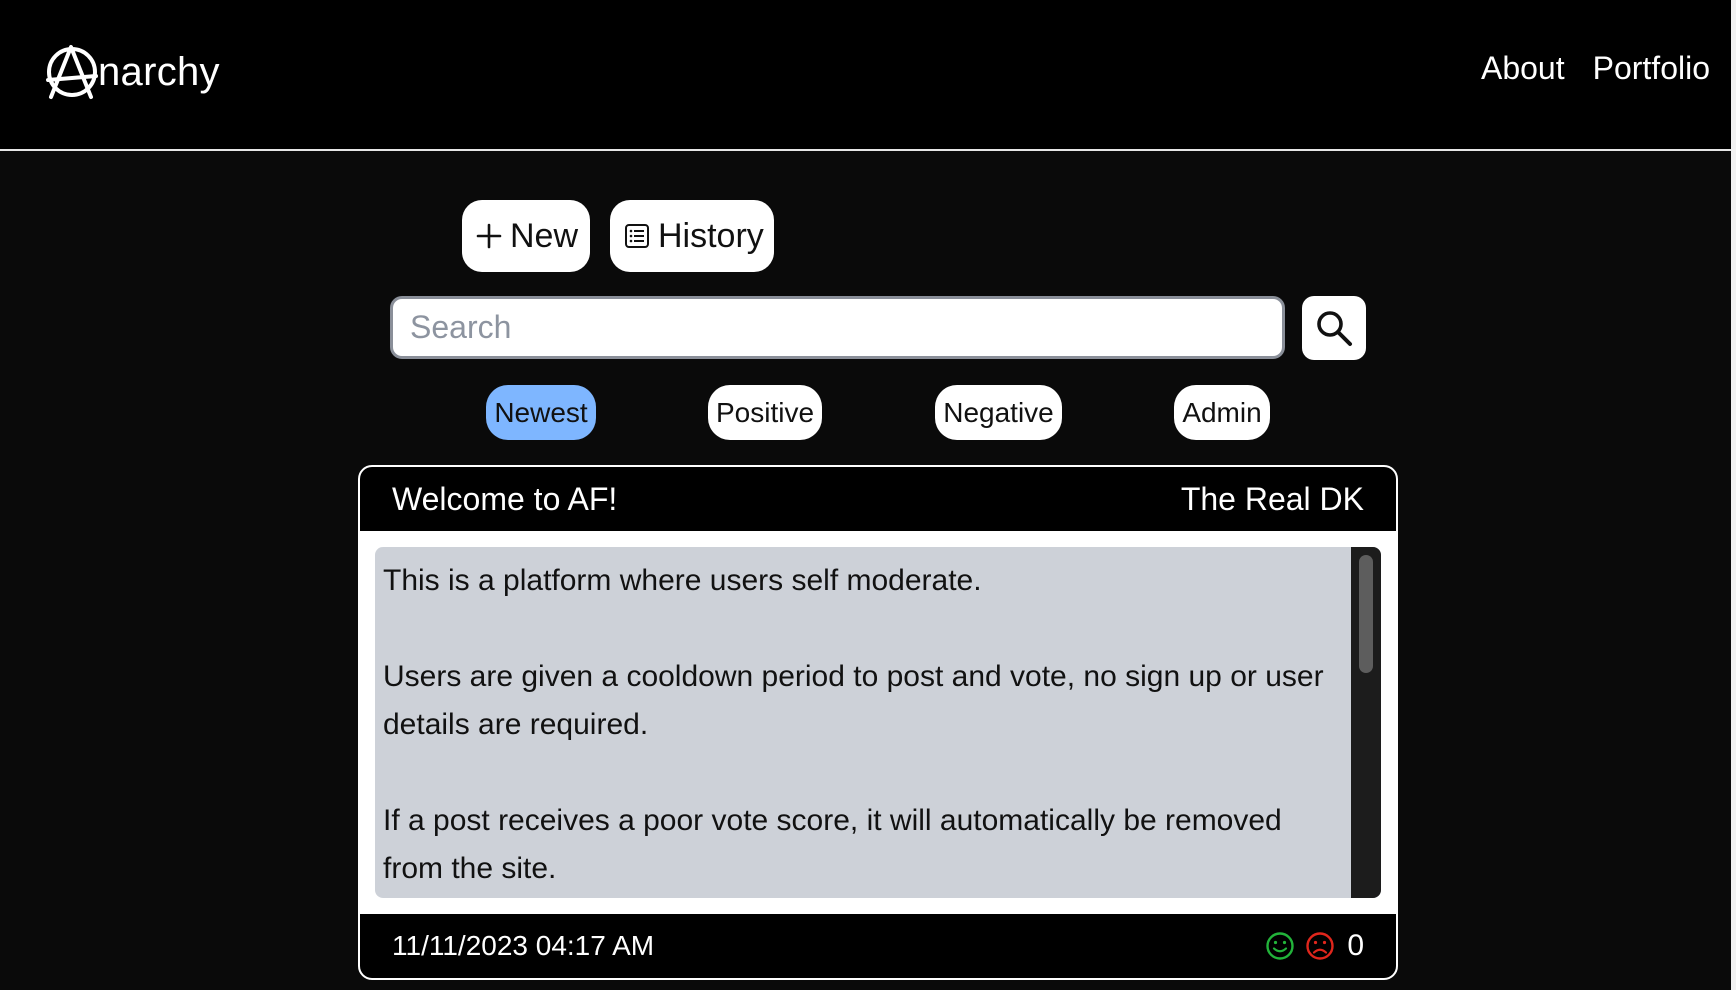 This screenshot has width=1736, height=990. What do you see at coordinates (1523, 68) in the screenshot?
I see `nav-link-about: About` at bounding box center [1523, 68].